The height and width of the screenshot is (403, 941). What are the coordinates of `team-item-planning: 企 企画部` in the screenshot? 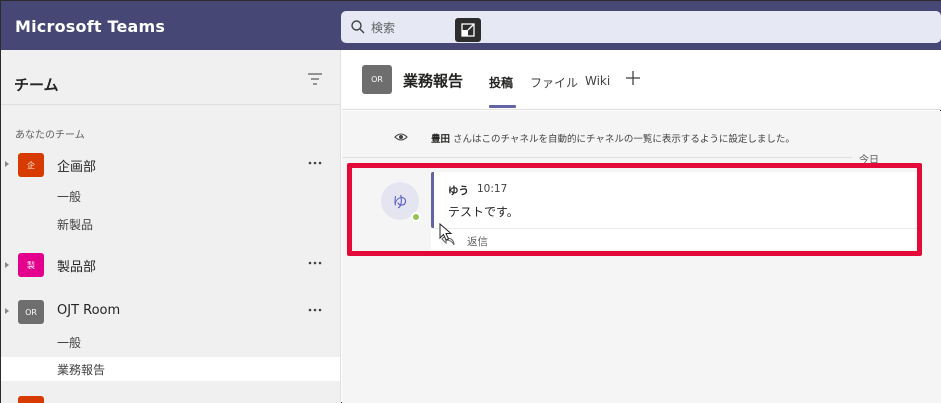 It's located at (170, 164).